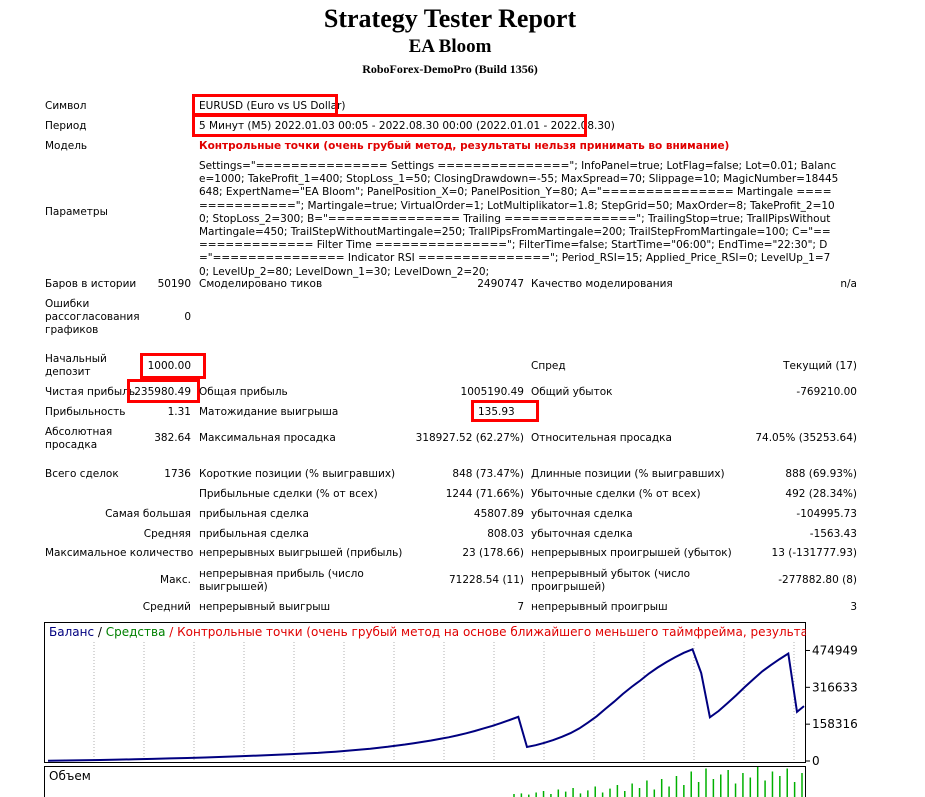 Image resolution: width=925 pixels, height=797 pixels. What do you see at coordinates (269, 412) in the screenshot?
I see `expected-payoff-label: Матожидание выигрыша` at bounding box center [269, 412].